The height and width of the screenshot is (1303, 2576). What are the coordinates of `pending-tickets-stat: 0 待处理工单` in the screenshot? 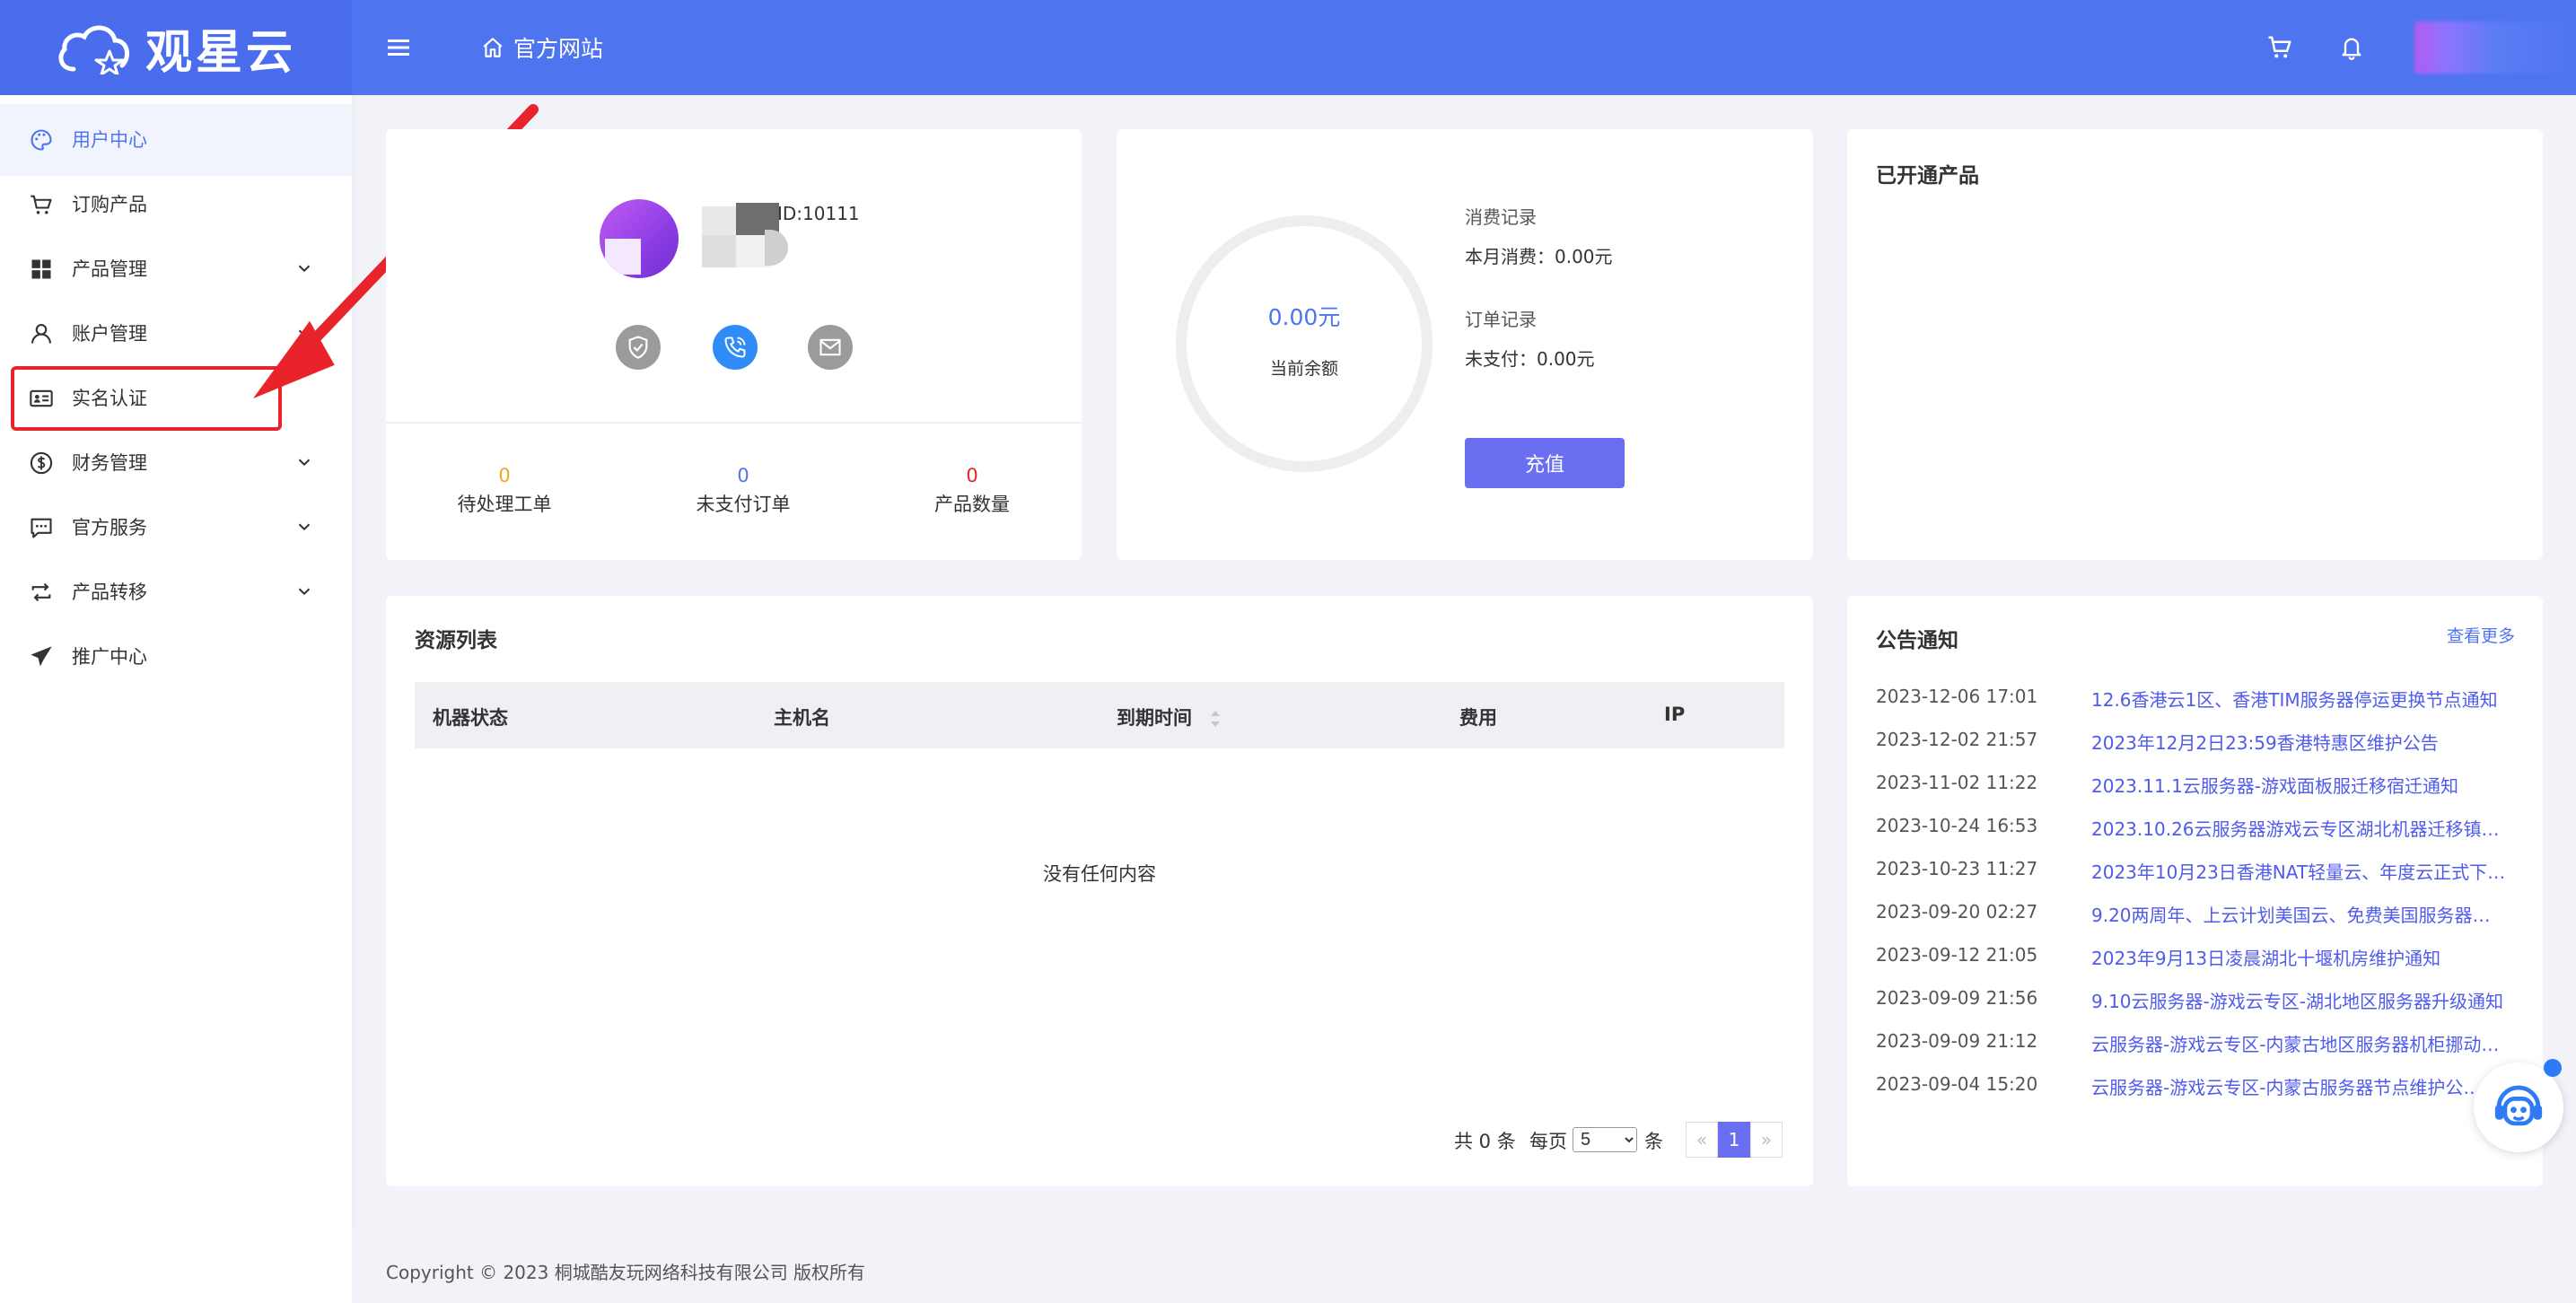 It's located at (504, 491).